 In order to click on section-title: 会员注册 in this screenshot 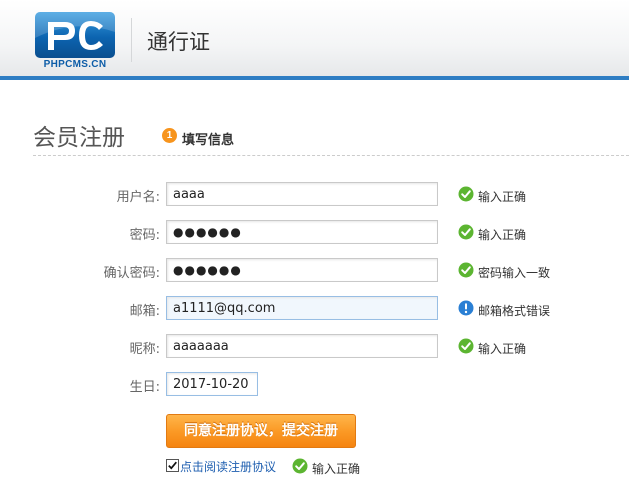, I will do `click(79, 138)`.